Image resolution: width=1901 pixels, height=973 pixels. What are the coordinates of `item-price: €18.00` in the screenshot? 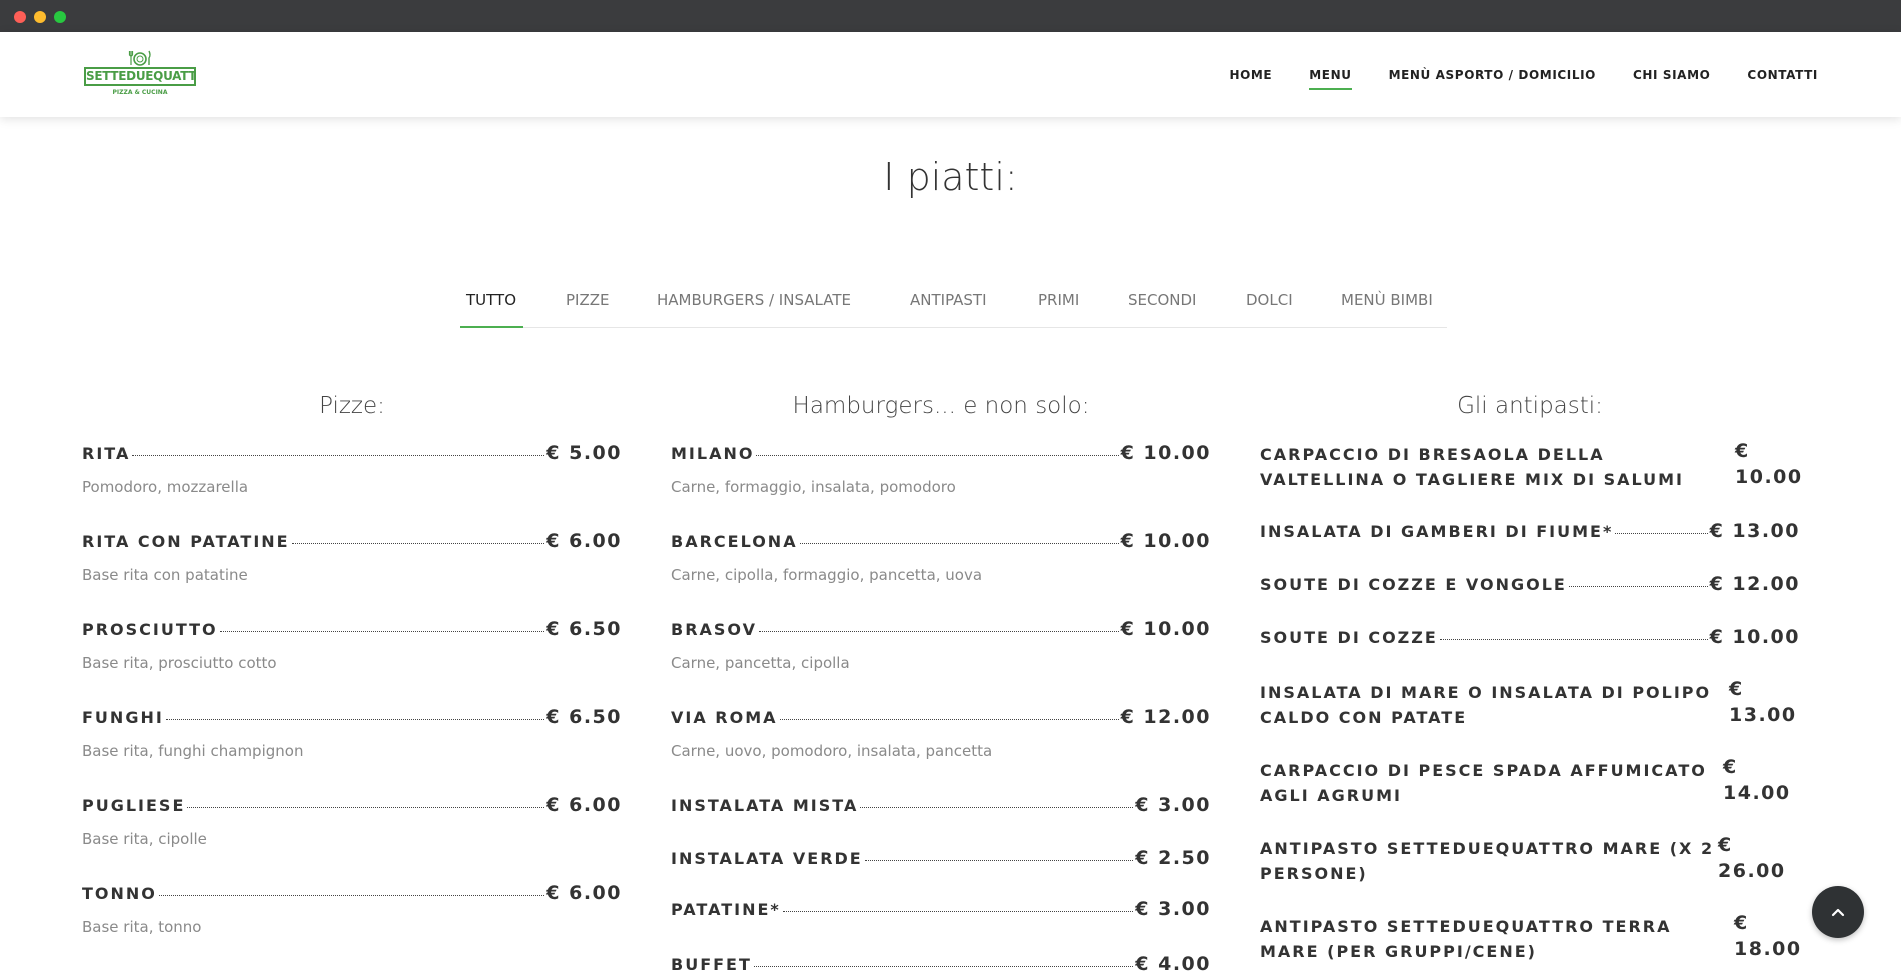 It's located at (1768, 936).